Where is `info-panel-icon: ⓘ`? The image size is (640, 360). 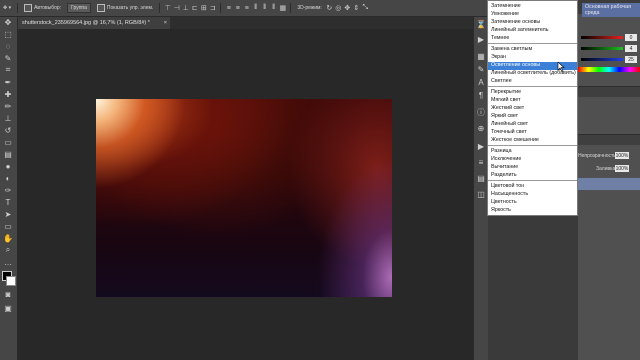 info-panel-icon: ⓘ is located at coordinates (481, 112).